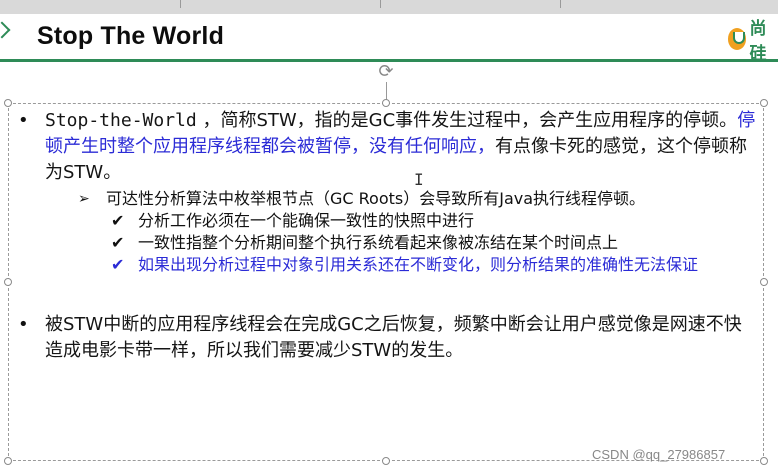 This screenshot has height=475, width=778. I want to click on check-item: ✔ 一致性指整个分析期间整个执行系统看起来像被冻结在某个时间点上, so click(434, 243).